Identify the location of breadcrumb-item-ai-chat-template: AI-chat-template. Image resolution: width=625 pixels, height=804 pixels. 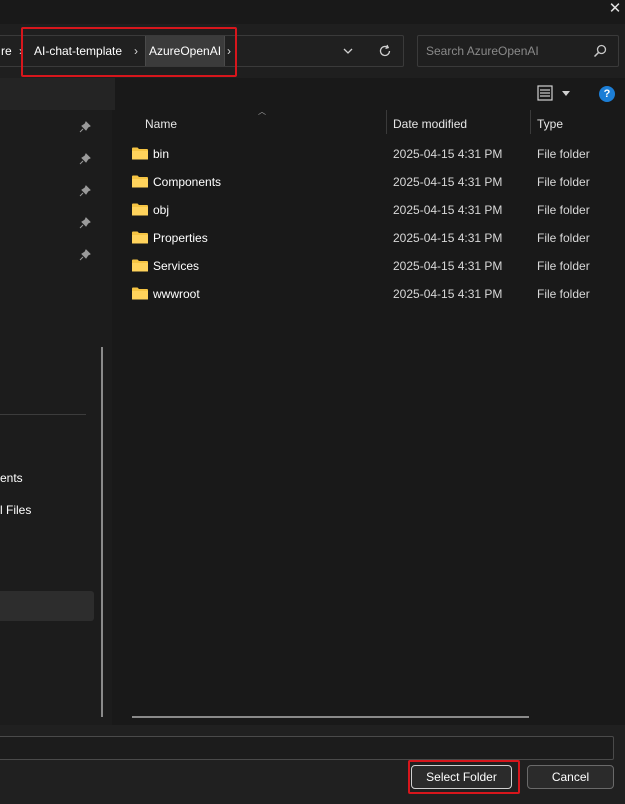
(78, 51).